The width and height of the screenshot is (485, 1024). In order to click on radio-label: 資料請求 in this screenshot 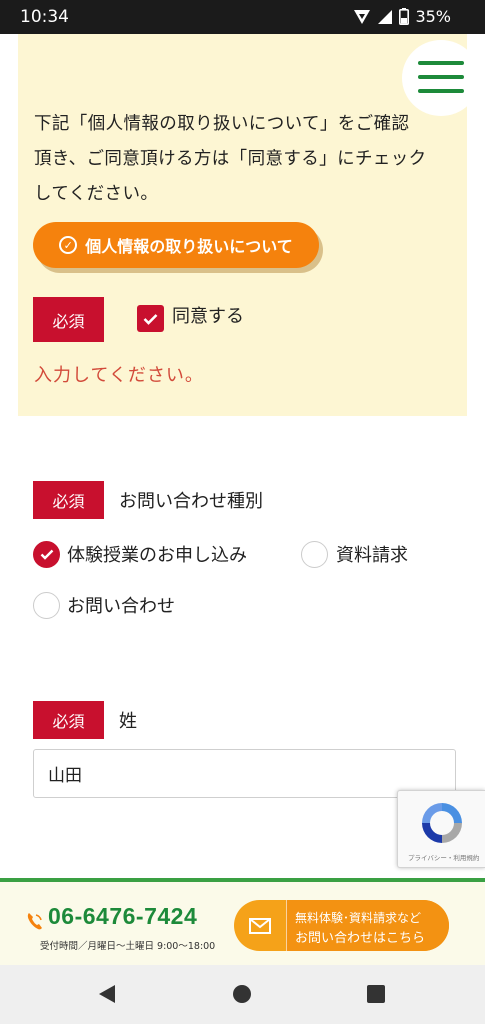, I will do `click(372, 554)`.